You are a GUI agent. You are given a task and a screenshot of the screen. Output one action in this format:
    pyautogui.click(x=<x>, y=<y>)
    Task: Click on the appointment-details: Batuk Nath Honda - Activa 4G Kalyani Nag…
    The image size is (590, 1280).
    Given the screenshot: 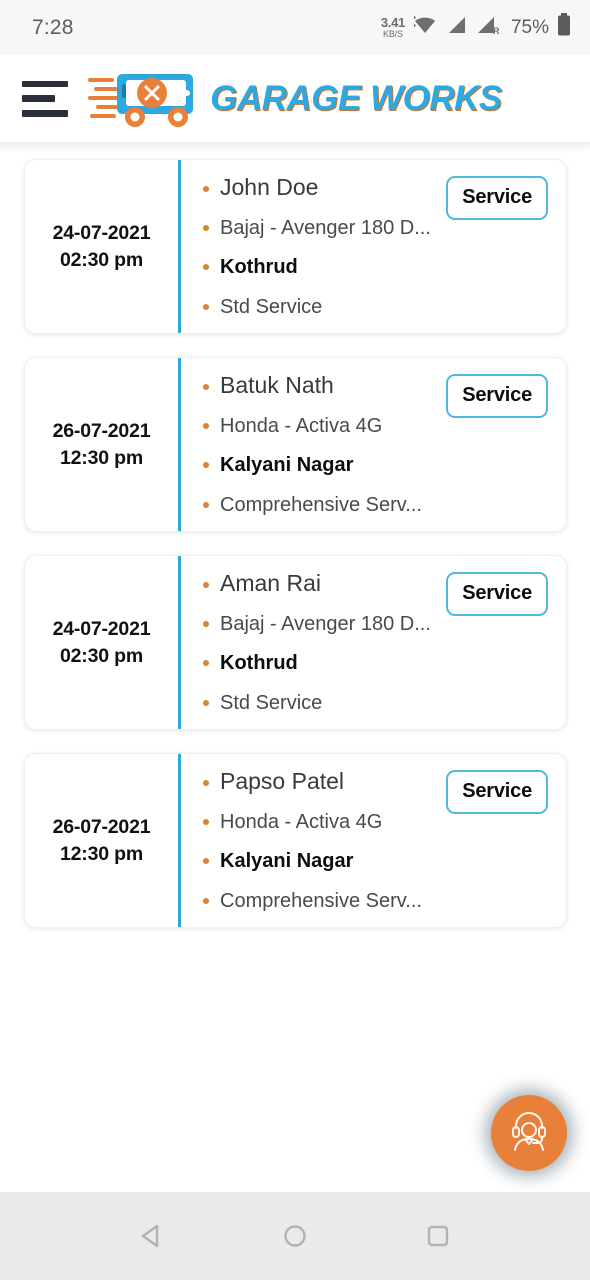 What is the action you would take?
    pyautogui.click(x=373, y=444)
    